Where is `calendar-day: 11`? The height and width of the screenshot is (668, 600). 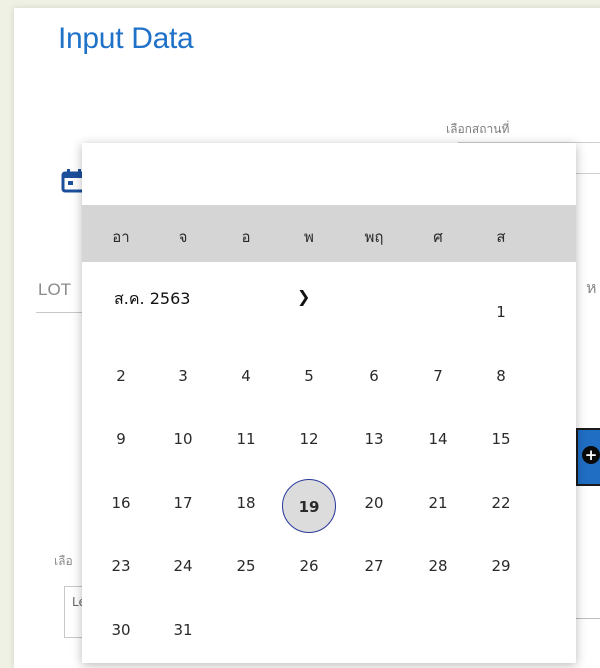
calendar-day: 11 is located at coordinates (246, 439).